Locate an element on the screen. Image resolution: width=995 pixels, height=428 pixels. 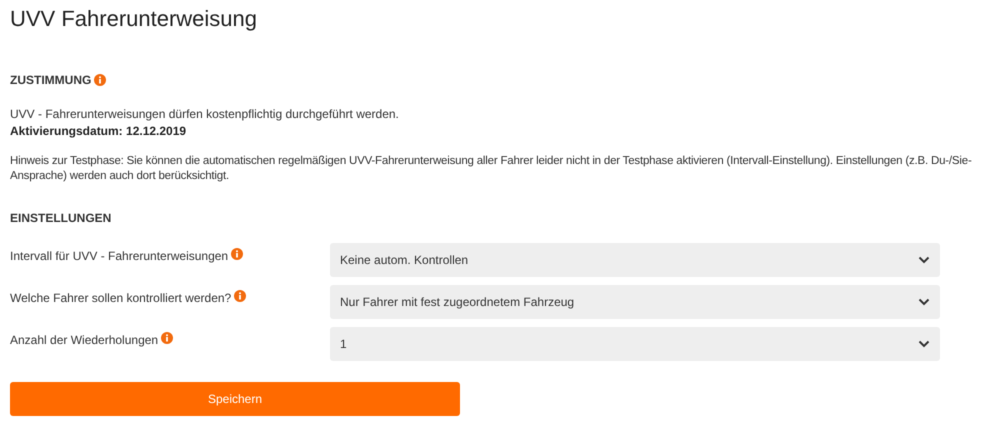
page-title: UVV Fahrerunterweisung is located at coordinates (134, 19).